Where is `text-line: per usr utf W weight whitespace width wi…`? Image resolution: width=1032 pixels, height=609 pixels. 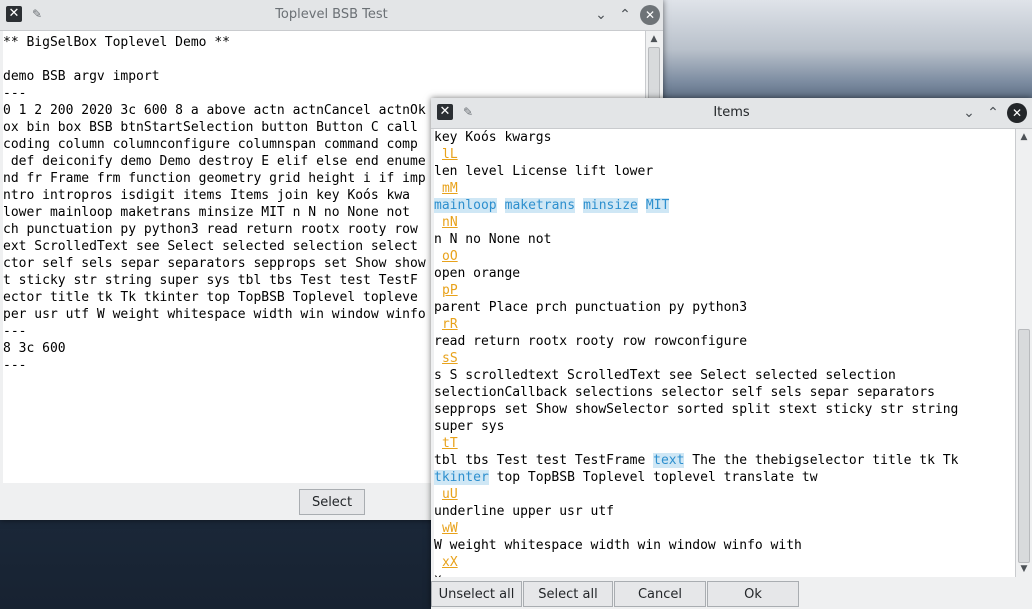
text-line: per usr utf W weight whitespace width wi… is located at coordinates (214, 314).